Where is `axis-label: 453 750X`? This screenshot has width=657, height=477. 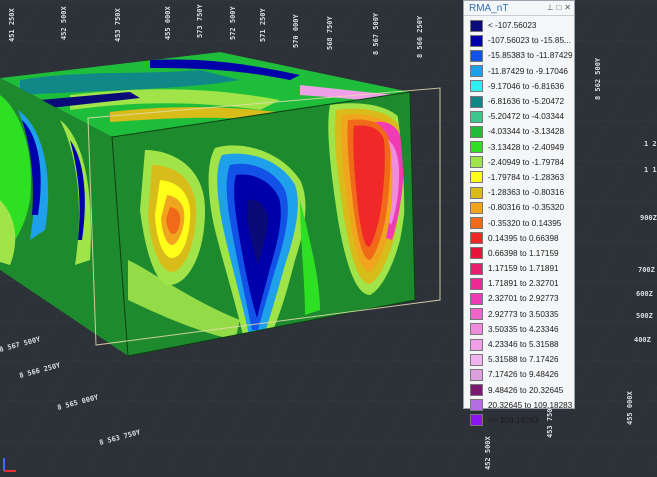
axis-label: 453 750X is located at coordinates (118, 24).